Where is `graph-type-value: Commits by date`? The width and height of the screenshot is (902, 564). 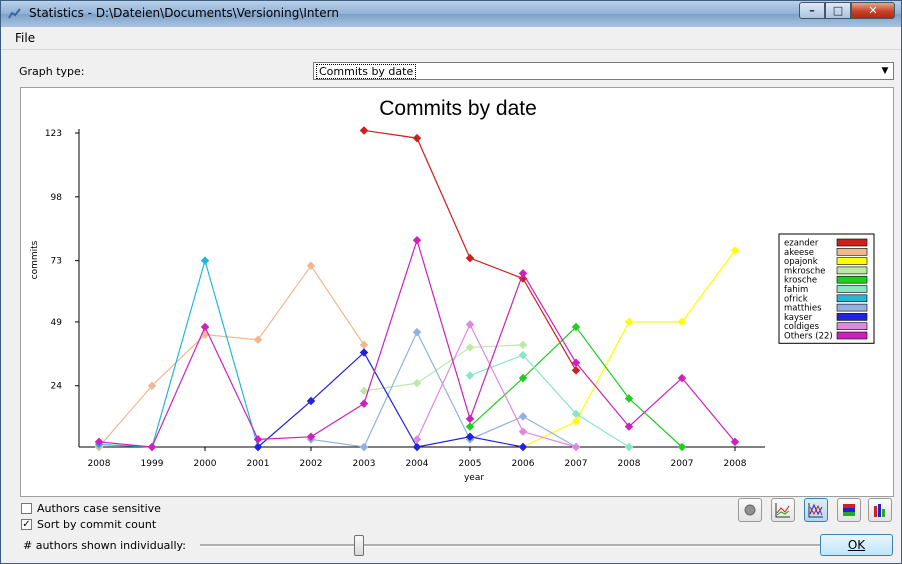 graph-type-value: Commits by date is located at coordinates (366, 71).